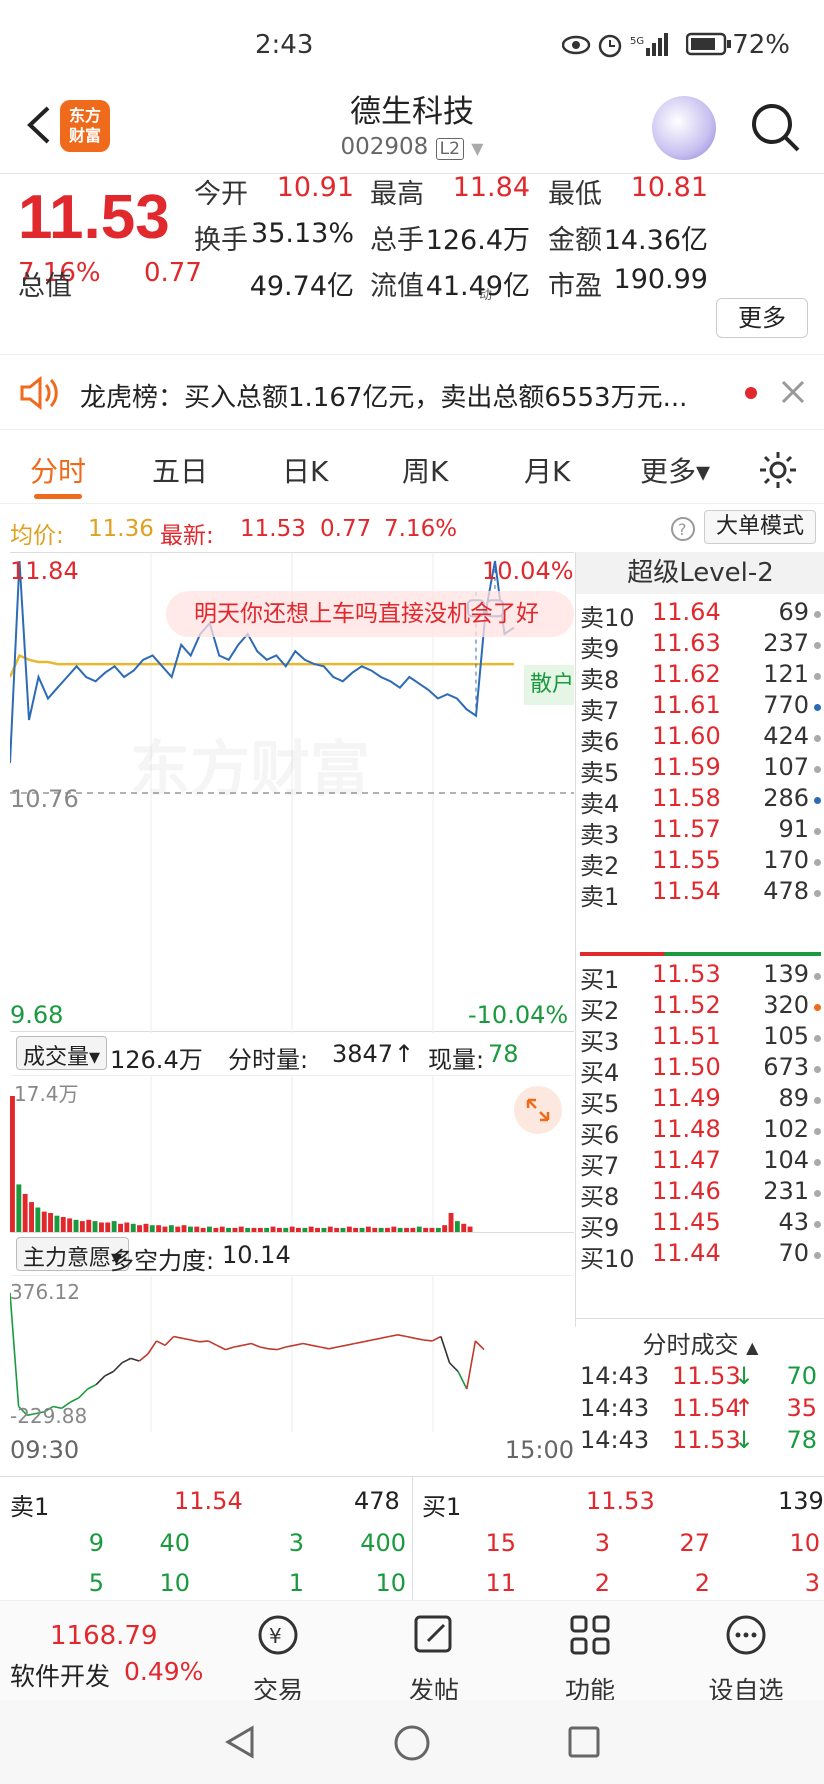  What do you see at coordinates (278, 1635) in the screenshot?
I see `trade-icon: ¥` at bounding box center [278, 1635].